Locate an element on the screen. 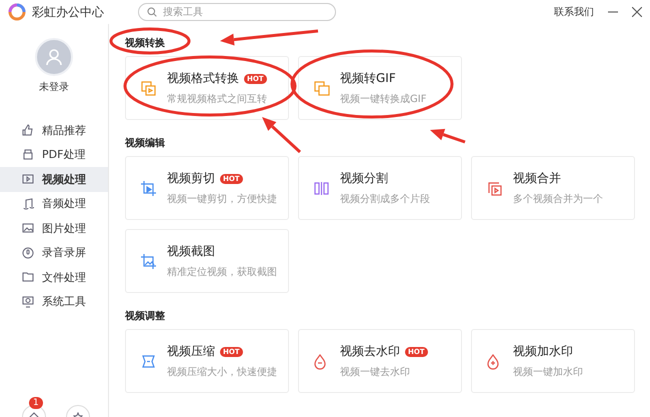  play-icon is located at coordinates (28, 179).